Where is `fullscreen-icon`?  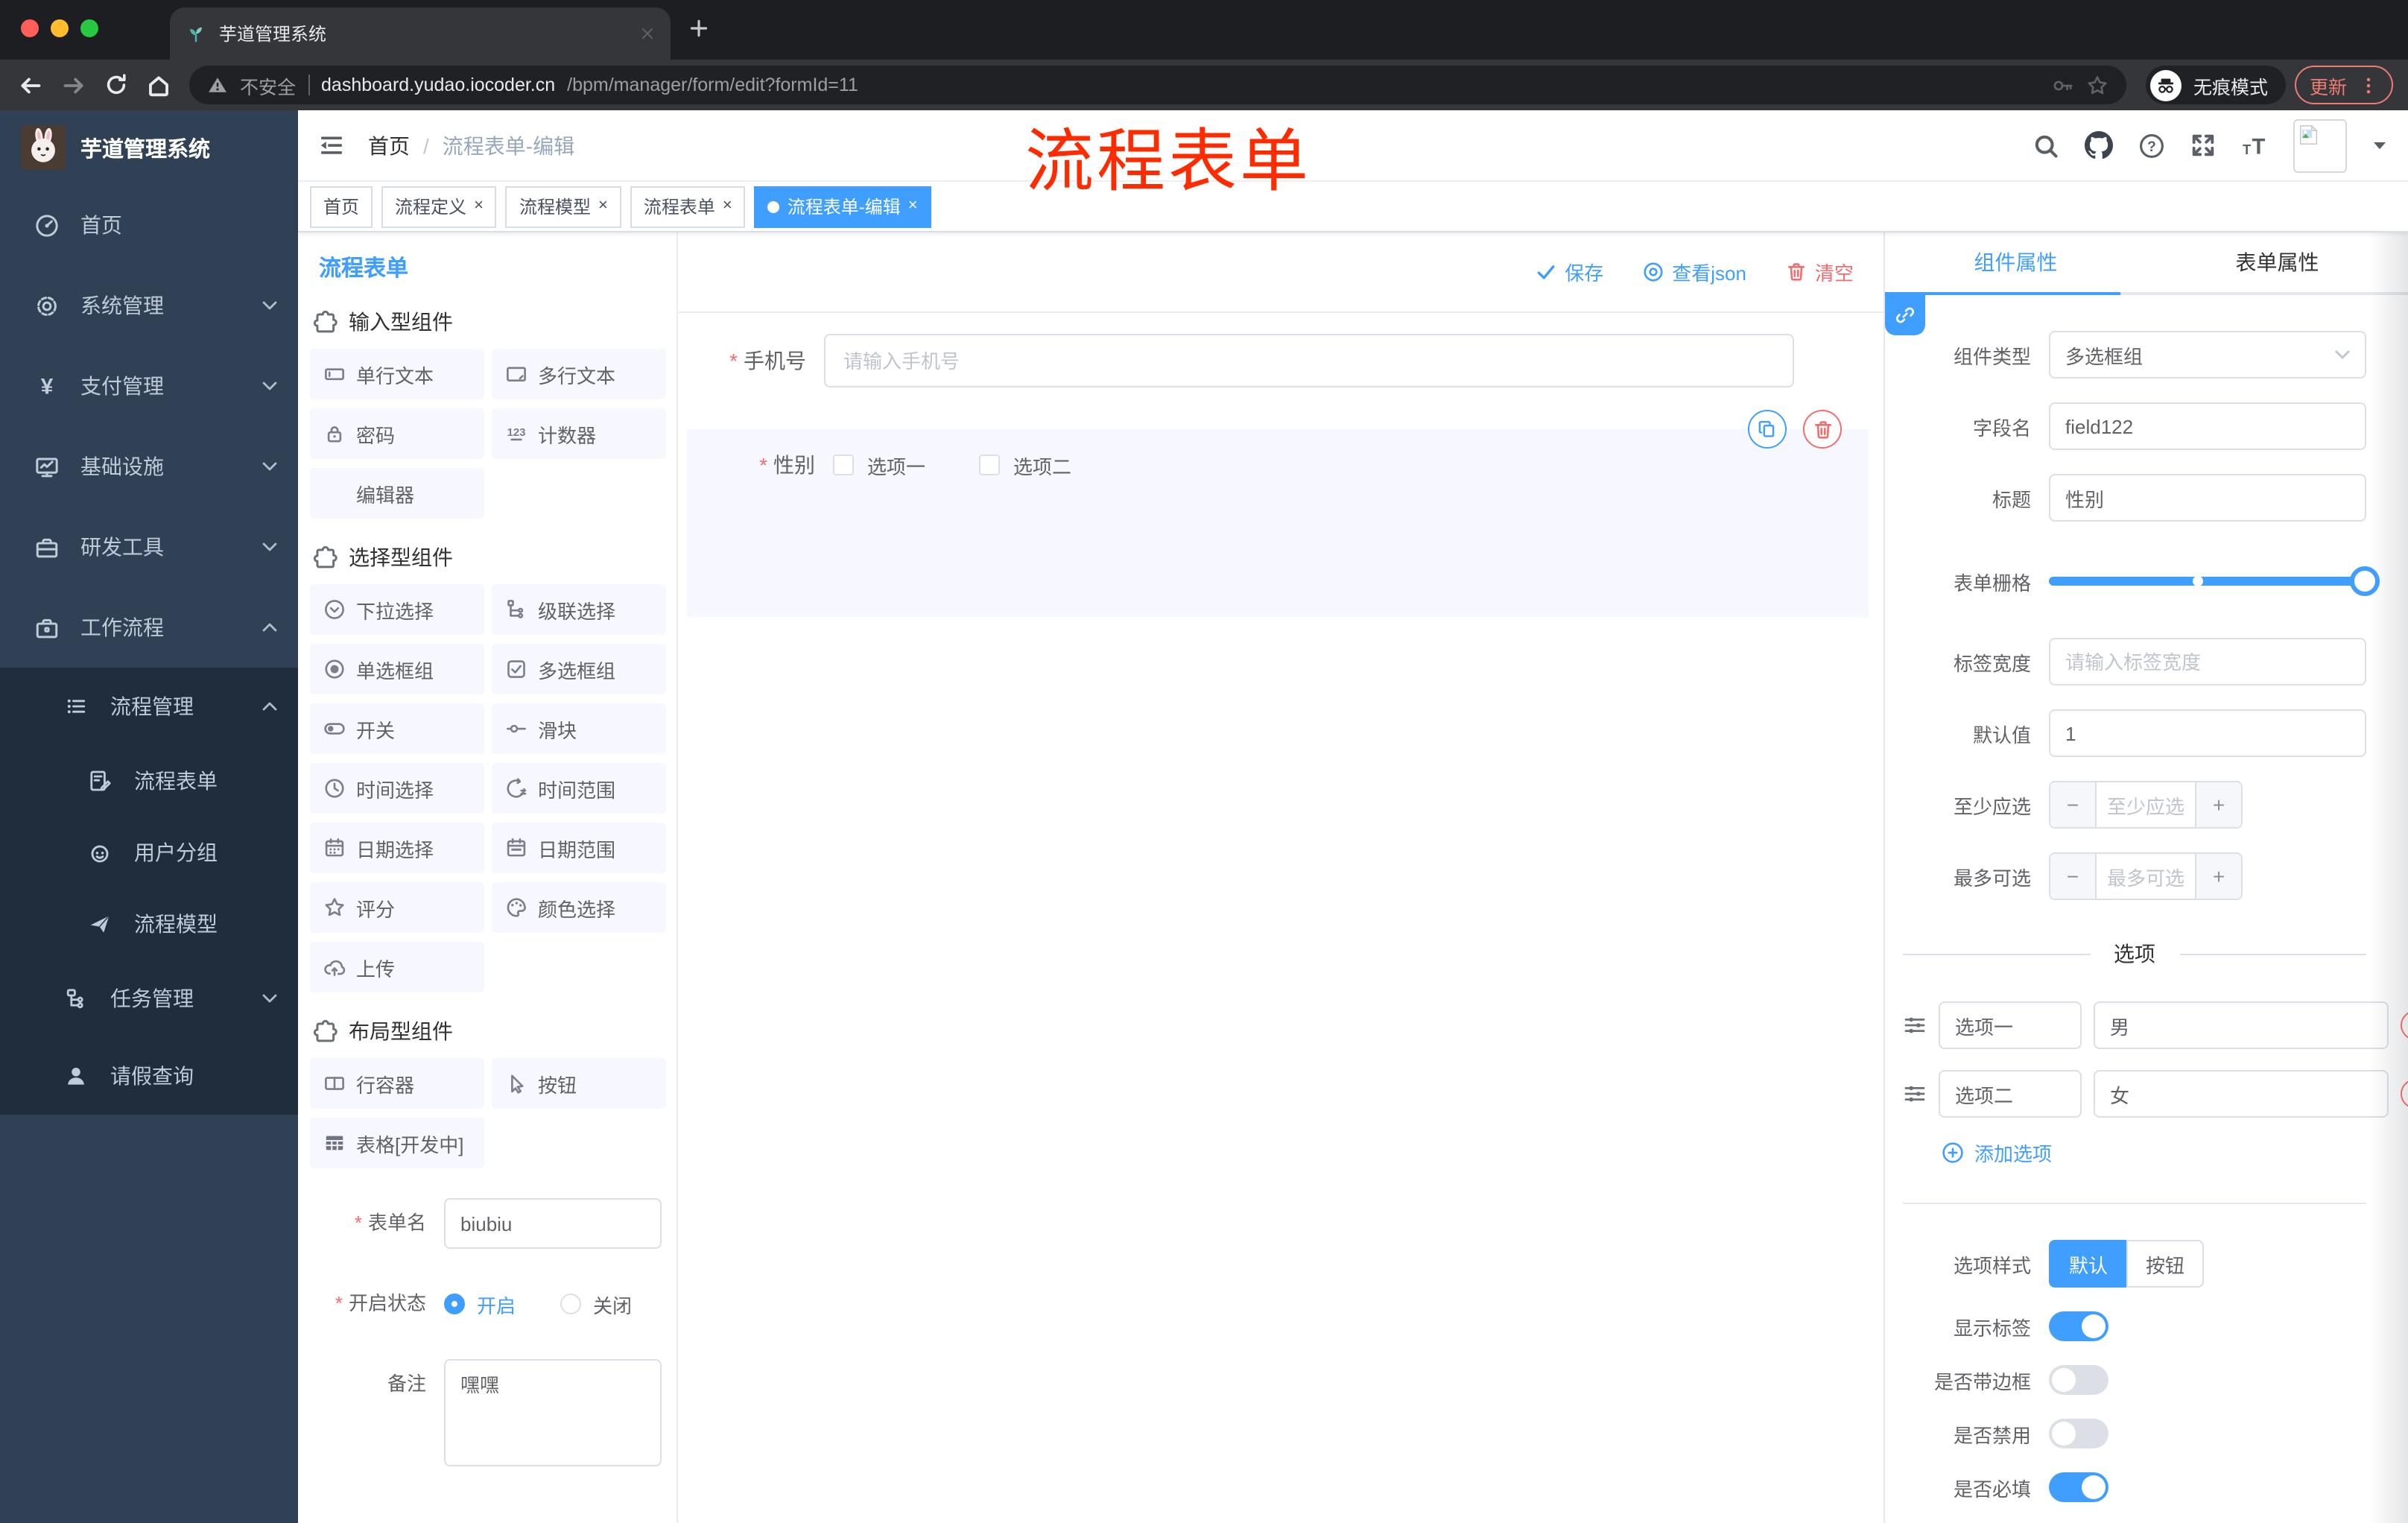
fullscreen-icon is located at coordinates (2203, 145).